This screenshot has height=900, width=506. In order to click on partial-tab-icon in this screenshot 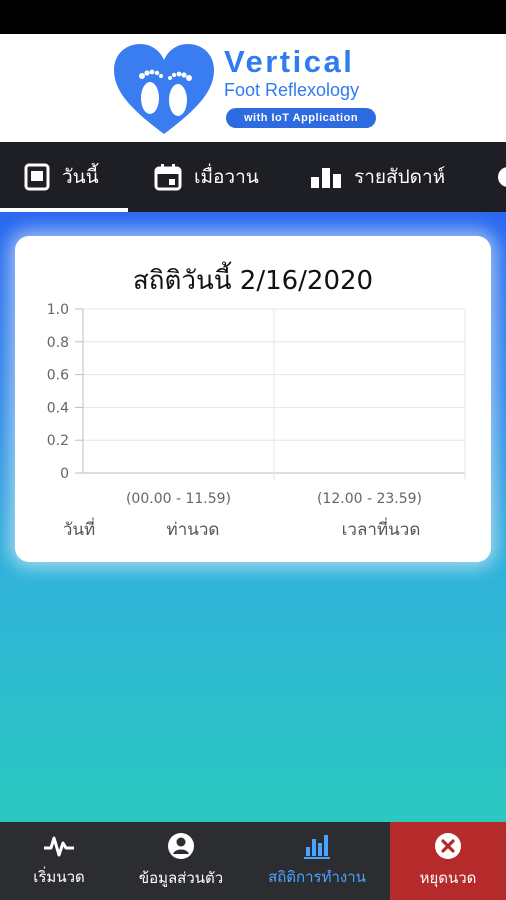, I will do `click(502, 177)`.